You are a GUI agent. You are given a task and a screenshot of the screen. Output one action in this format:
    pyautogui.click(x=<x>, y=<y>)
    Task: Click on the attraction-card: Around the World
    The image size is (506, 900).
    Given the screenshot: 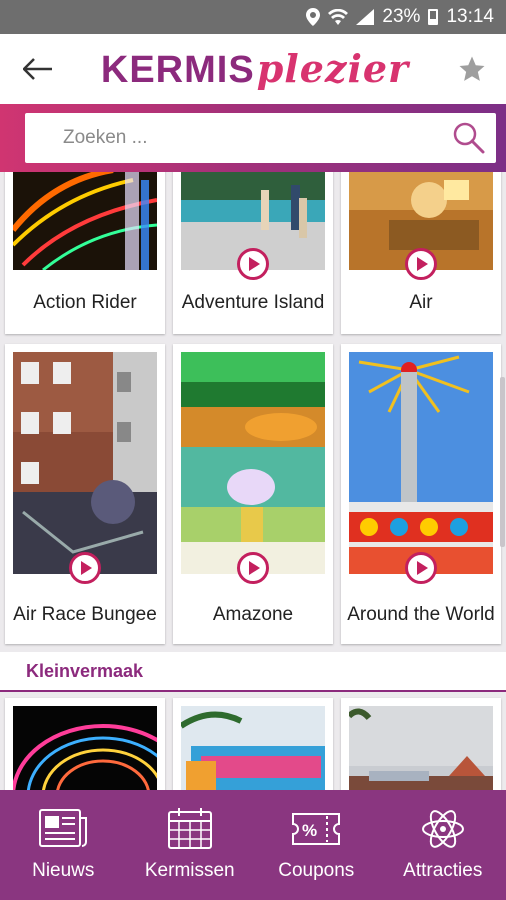 What is the action you would take?
    pyautogui.click(x=421, y=494)
    